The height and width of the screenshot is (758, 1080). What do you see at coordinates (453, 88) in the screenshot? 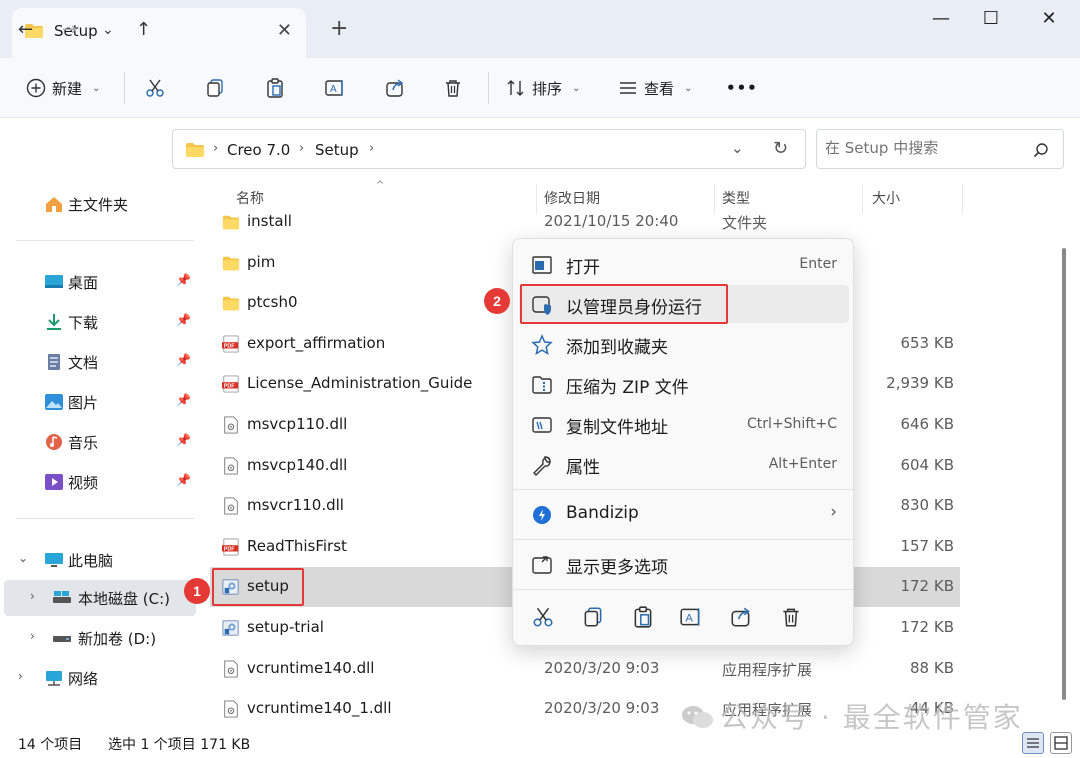
I see `delete-button` at bounding box center [453, 88].